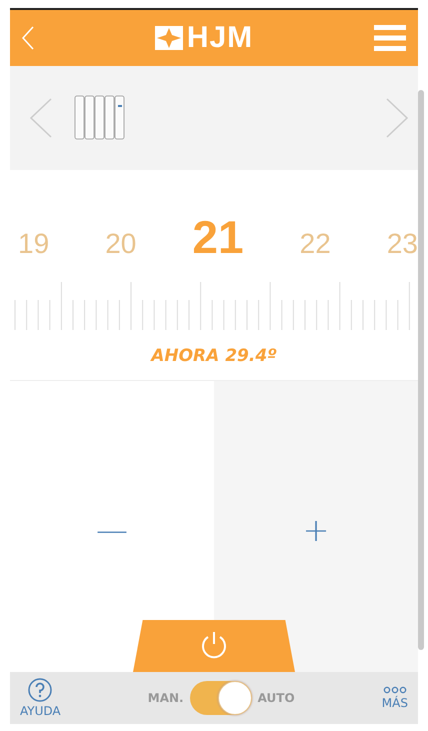  What do you see at coordinates (41, 118) in the screenshot?
I see `chevron-left-icon` at bounding box center [41, 118].